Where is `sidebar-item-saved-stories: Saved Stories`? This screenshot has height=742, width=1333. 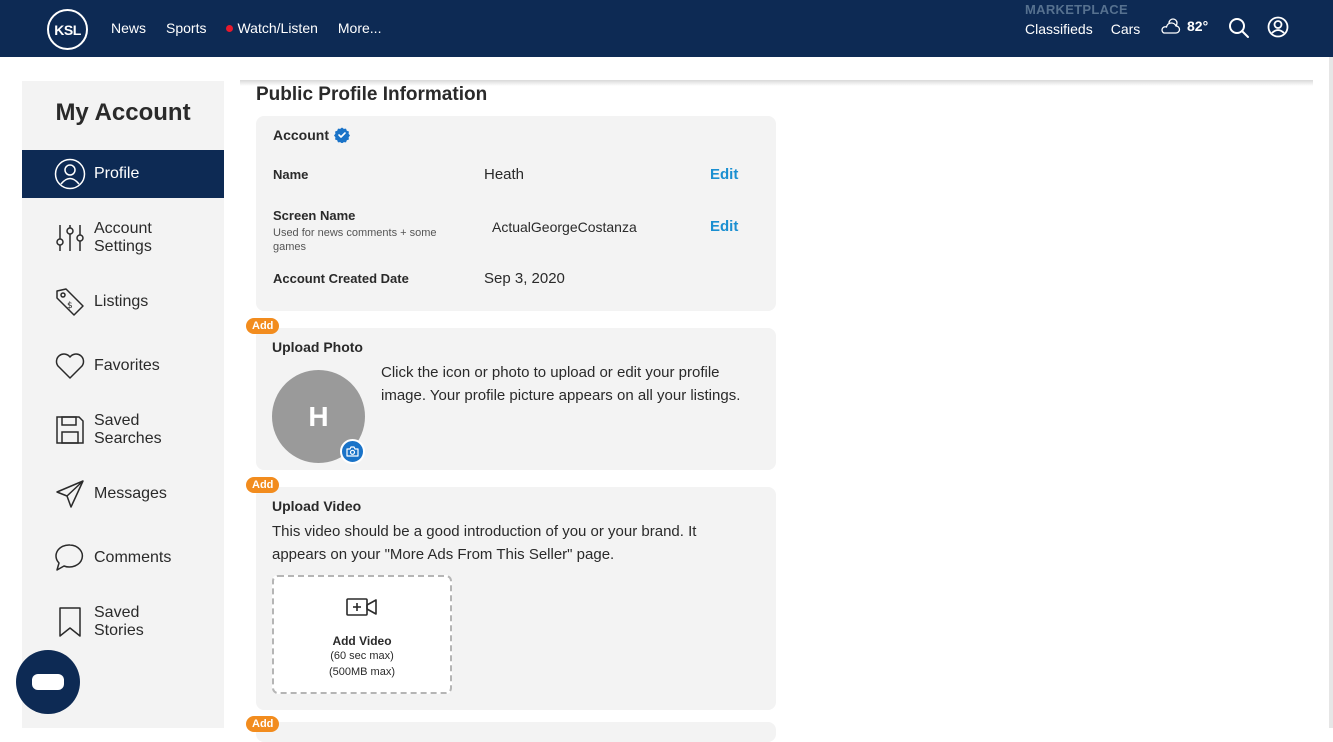 sidebar-item-saved-stories: Saved Stories is located at coordinates (123, 622).